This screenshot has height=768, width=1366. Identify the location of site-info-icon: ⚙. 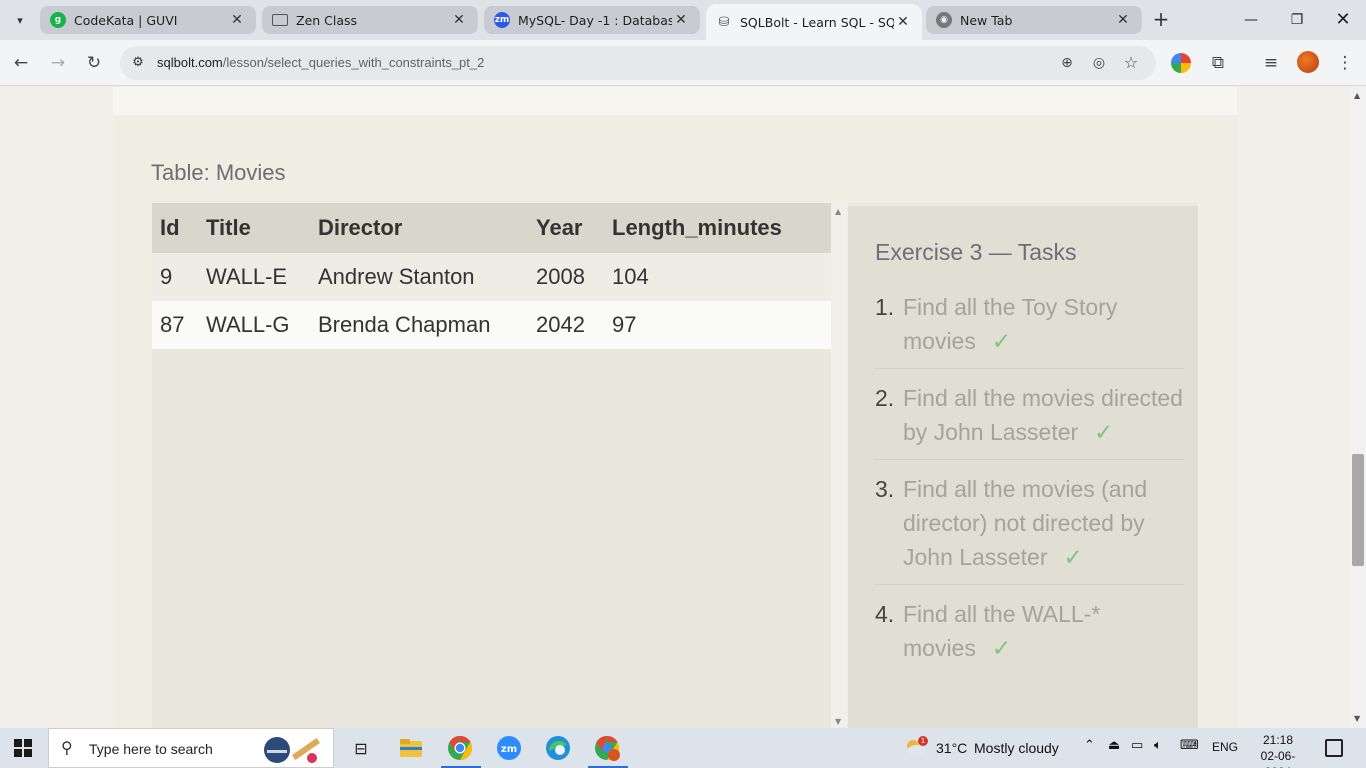
(138, 63).